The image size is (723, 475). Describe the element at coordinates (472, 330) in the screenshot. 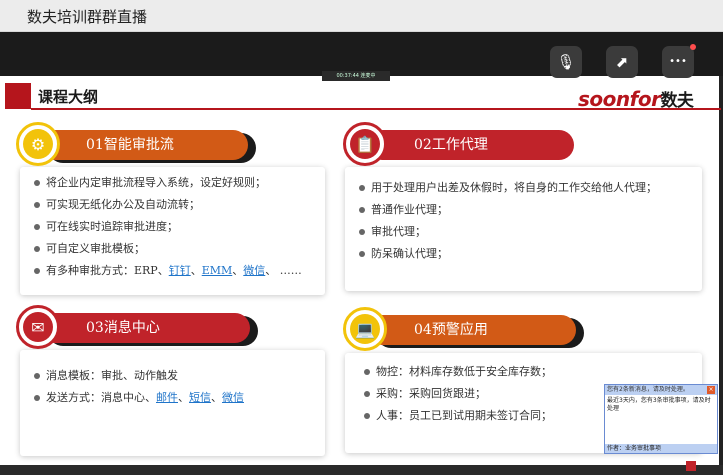

I see `section-title-4: 04预警应用` at that location.